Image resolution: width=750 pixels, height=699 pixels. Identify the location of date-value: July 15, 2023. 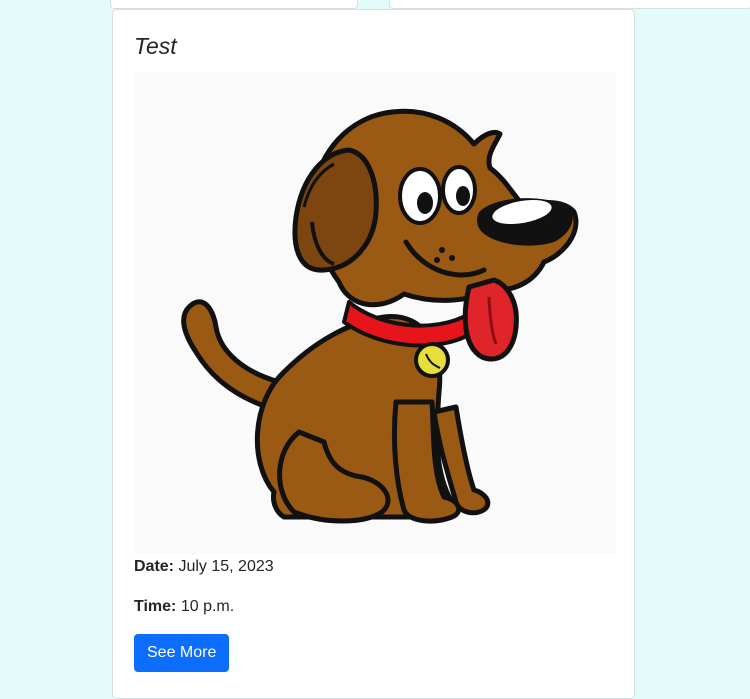
(226, 566).